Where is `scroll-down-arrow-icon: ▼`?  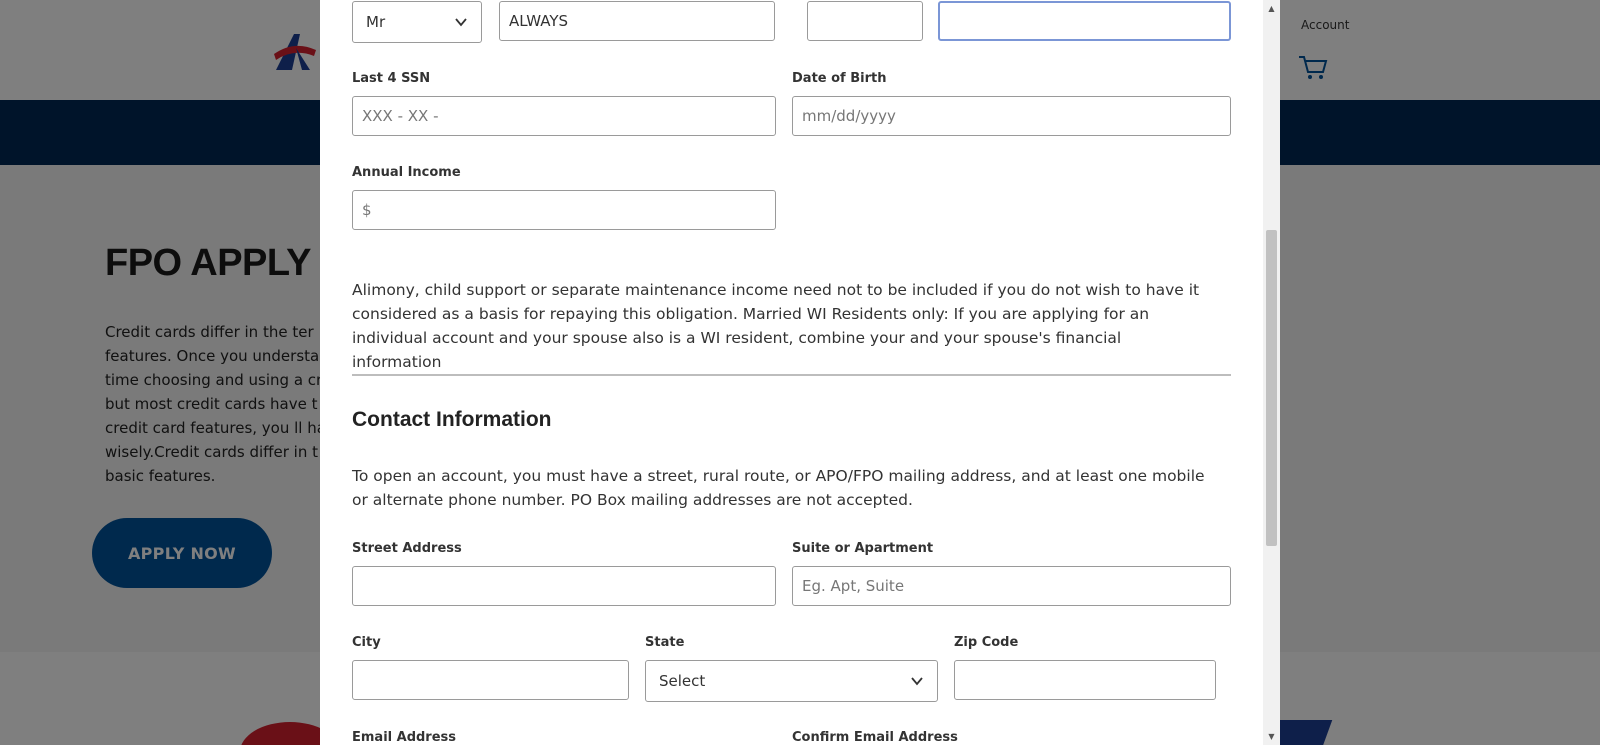
scroll-down-arrow-icon: ▼ is located at coordinates (1271, 736).